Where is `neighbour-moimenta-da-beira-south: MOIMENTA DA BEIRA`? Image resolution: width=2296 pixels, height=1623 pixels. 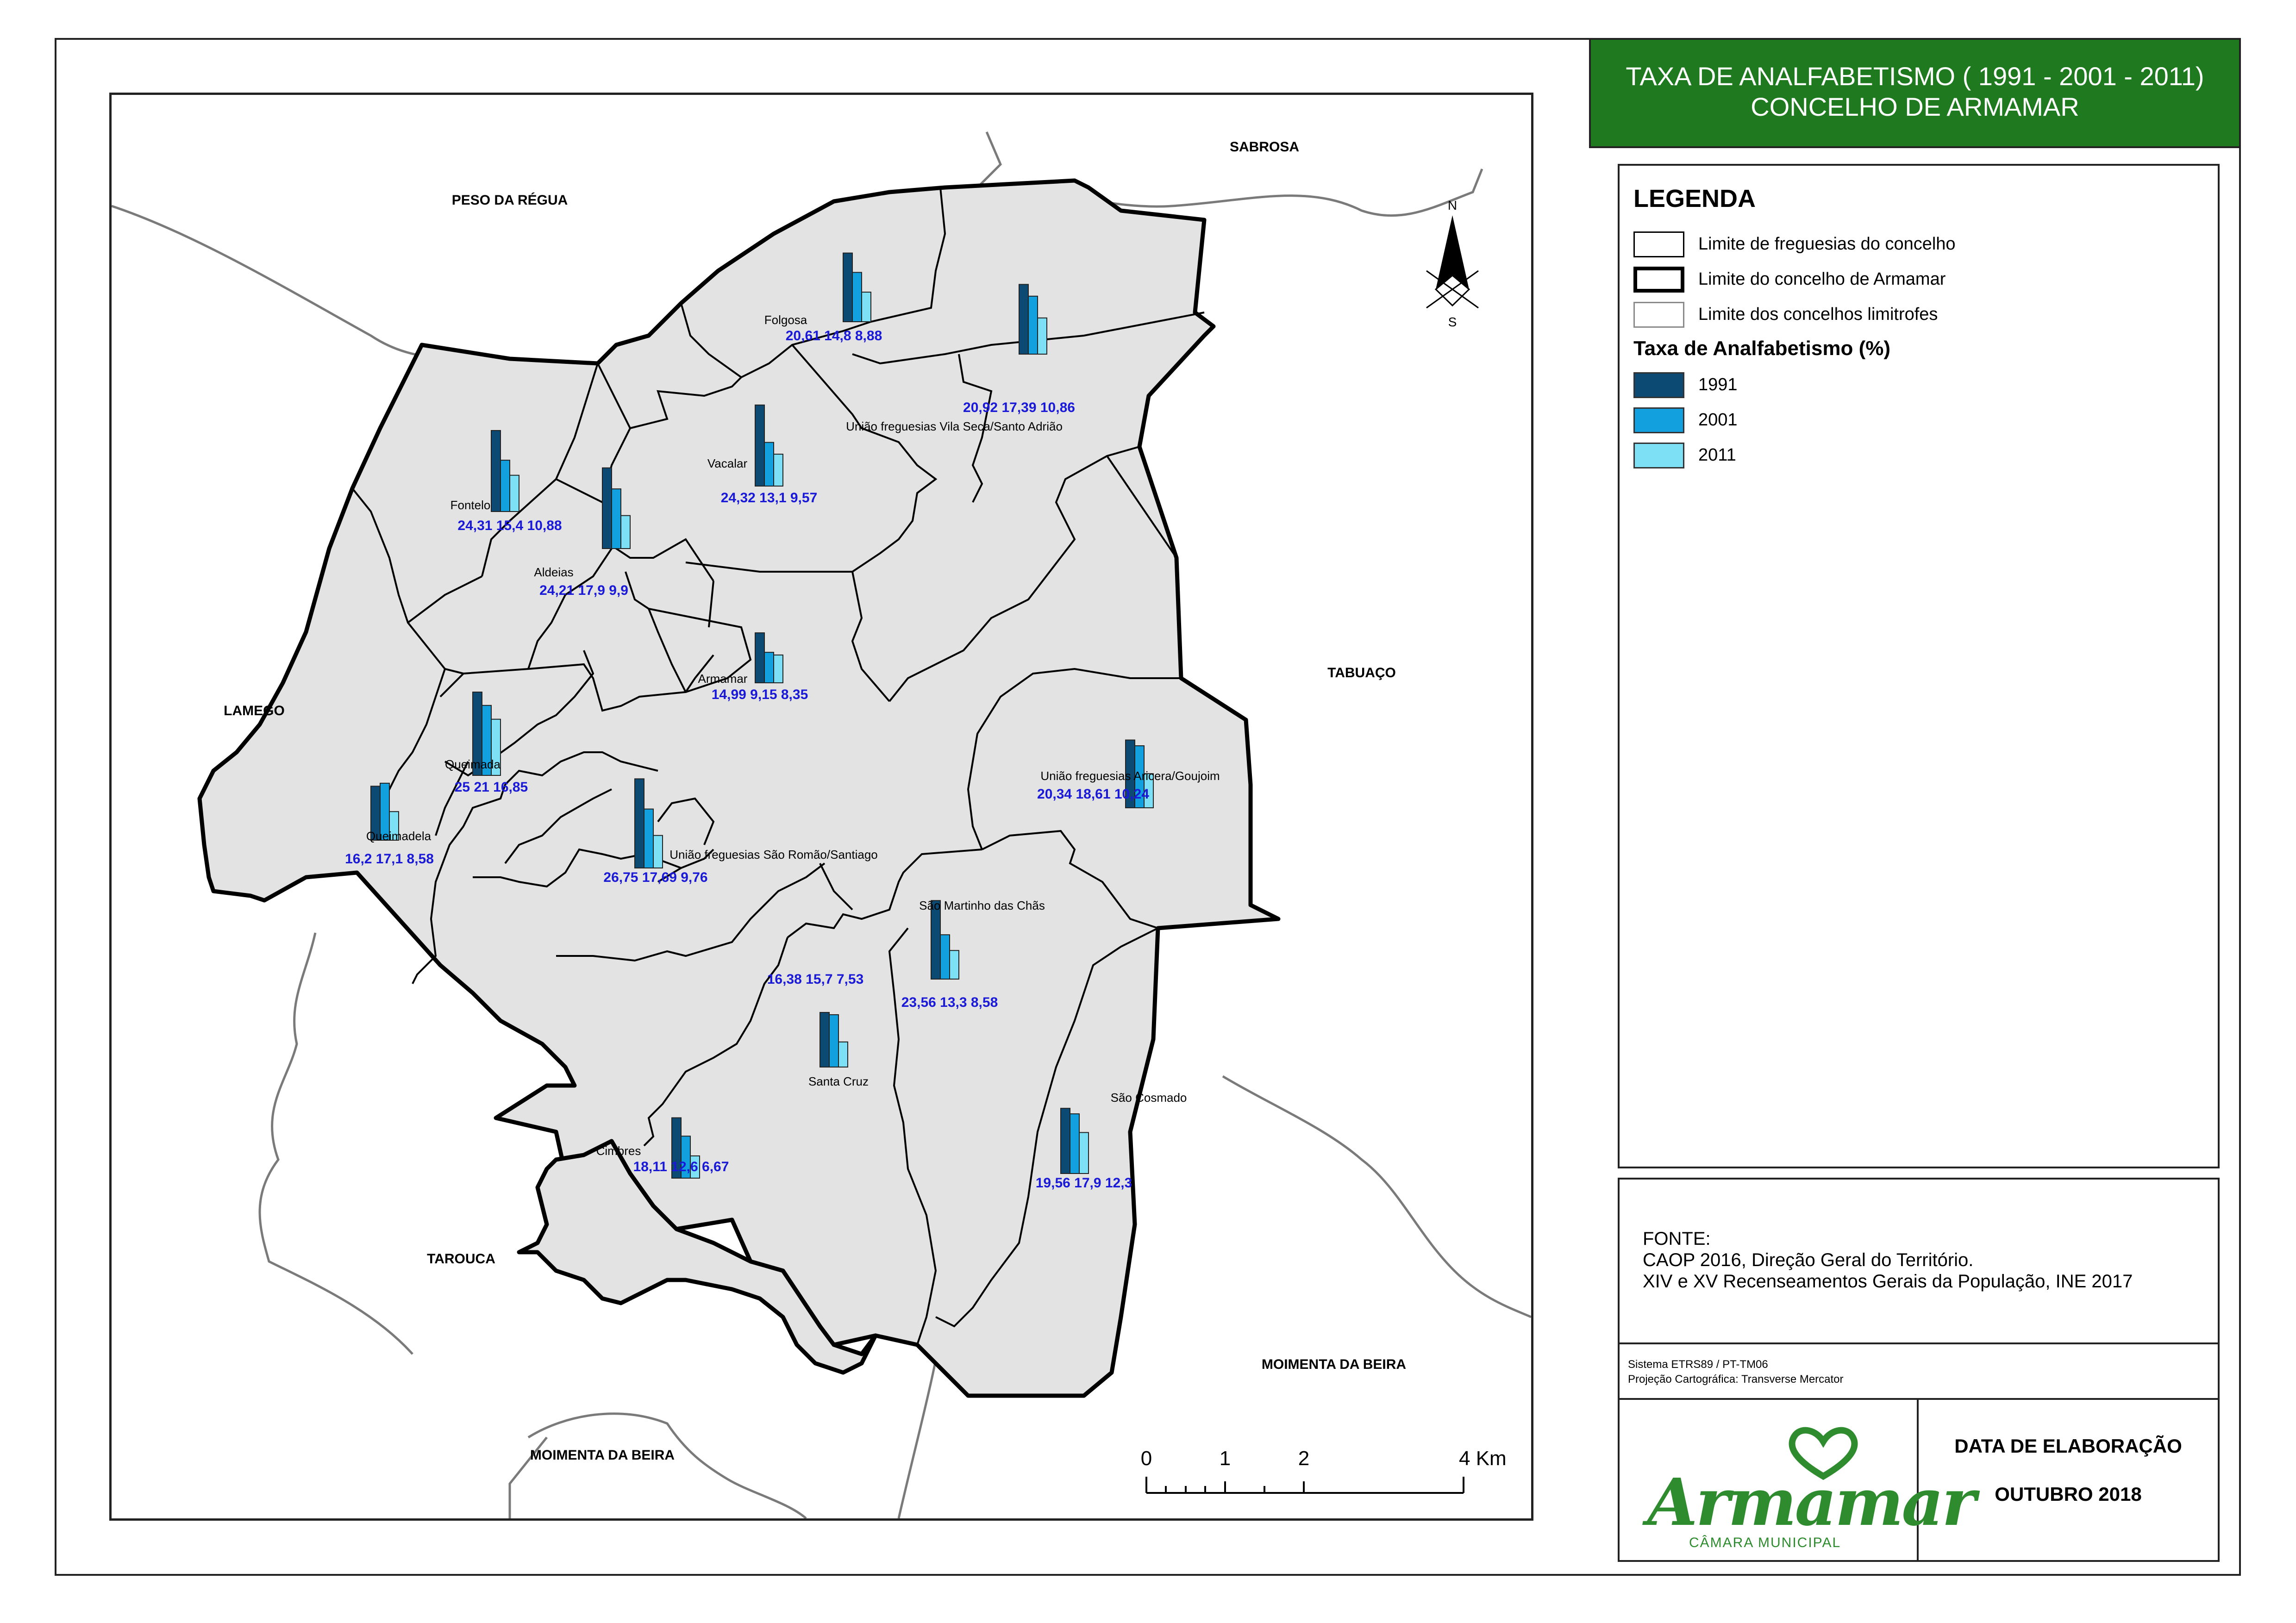
neighbour-moimenta-da-beira-south: MOIMENTA DA BEIRA is located at coordinates (603, 1455).